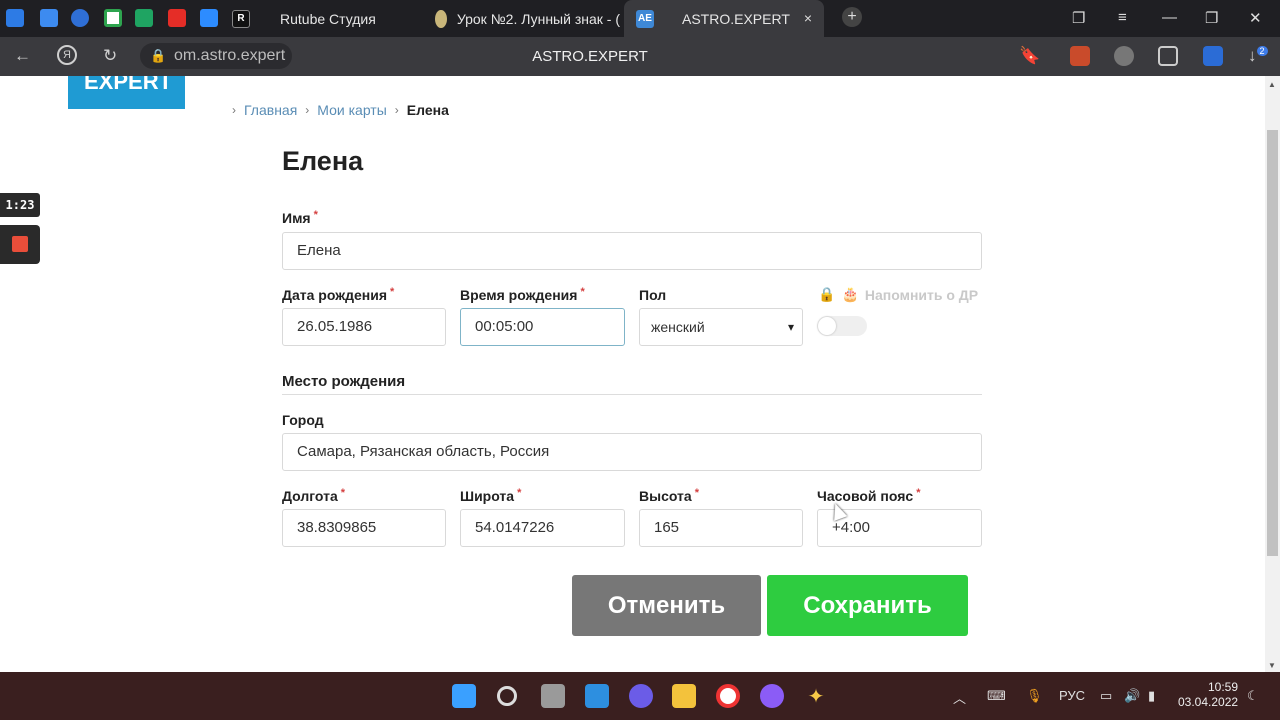  What do you see at coordinates (296, 218) in the screenshot?
I see `name-label-text: Имя` at bounding box center [296, 218].